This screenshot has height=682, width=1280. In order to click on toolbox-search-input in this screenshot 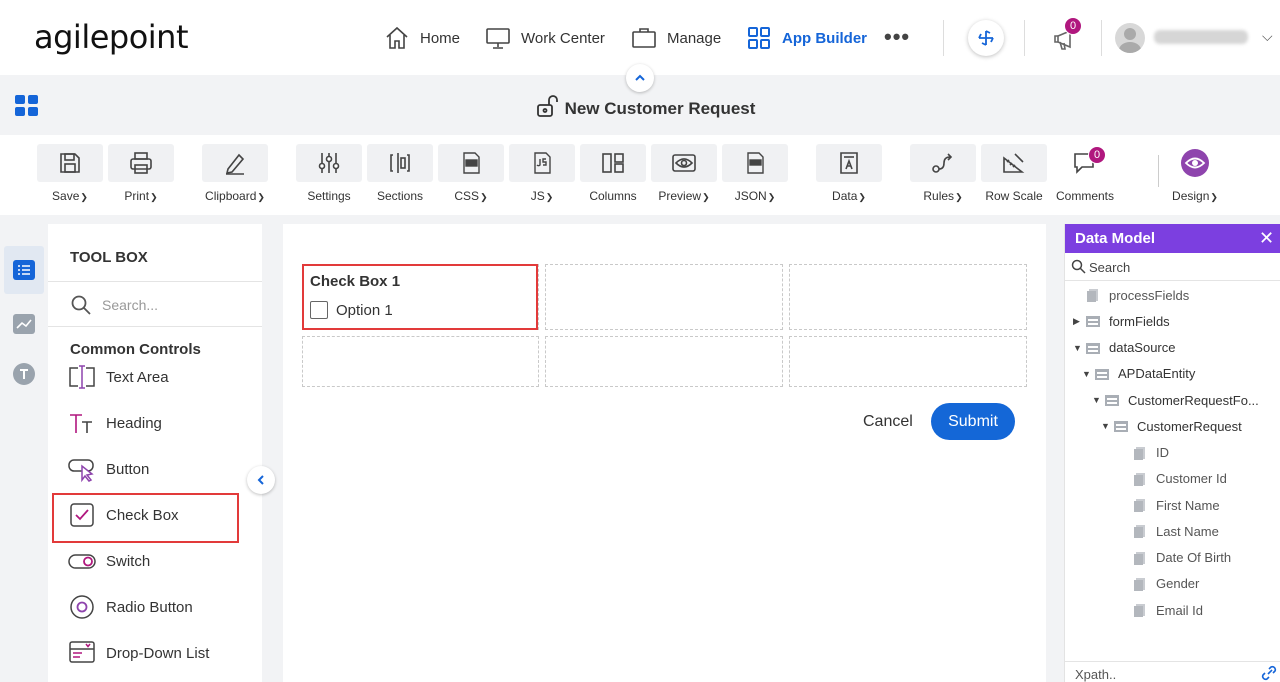, I will do `click(177, 305)`.